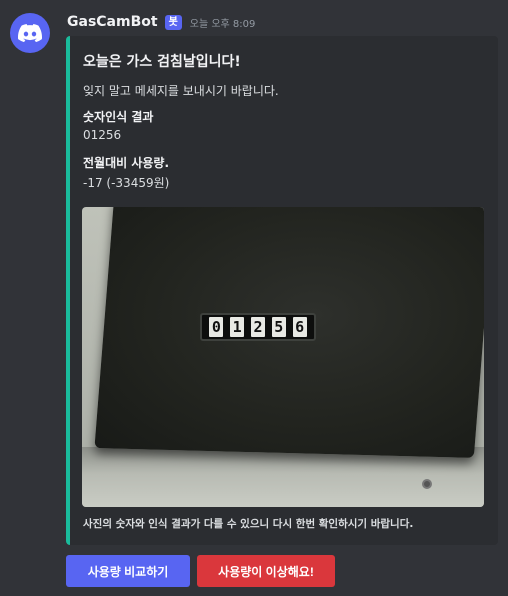  Describe the element at coordinates (216, 327) in the screenshot. I see `meter-digit: 0` at that location.